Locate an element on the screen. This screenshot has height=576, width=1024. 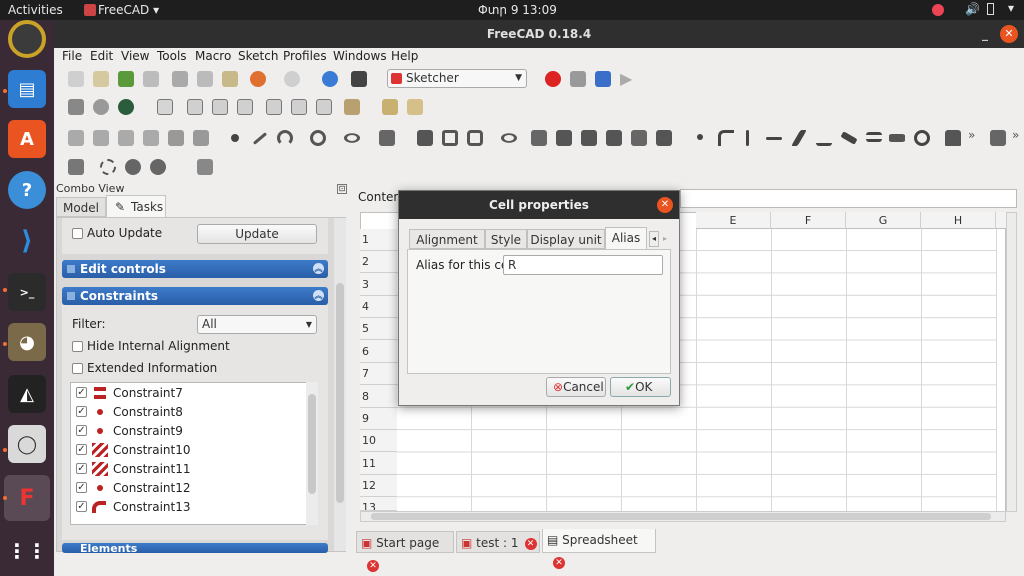
external-geometry-icon is located at coordinates (614, 138).